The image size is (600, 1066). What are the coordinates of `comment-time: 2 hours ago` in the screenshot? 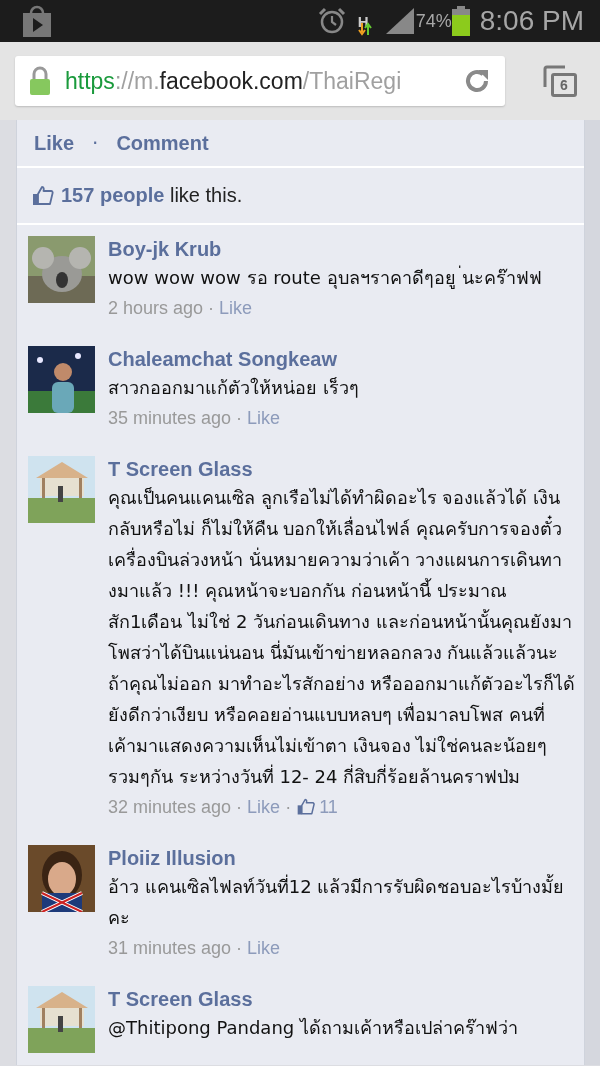 It's located at (156, 308).